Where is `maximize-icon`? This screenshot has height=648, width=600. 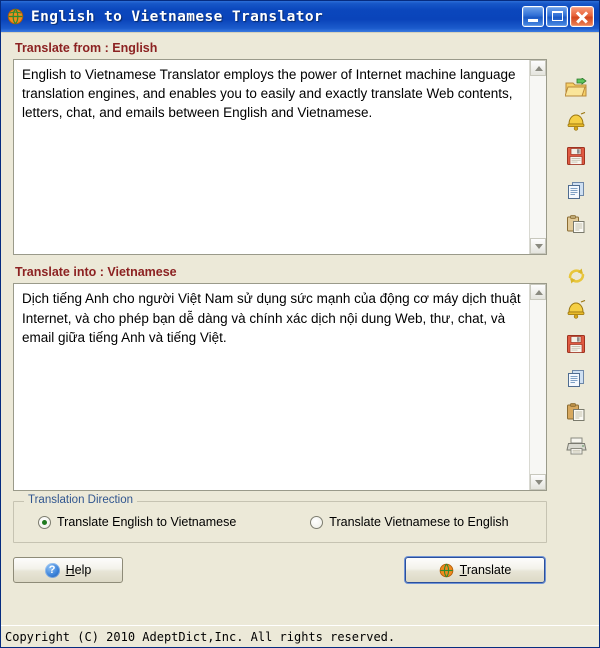 maximize-icon is located at coordinates (557, 16).